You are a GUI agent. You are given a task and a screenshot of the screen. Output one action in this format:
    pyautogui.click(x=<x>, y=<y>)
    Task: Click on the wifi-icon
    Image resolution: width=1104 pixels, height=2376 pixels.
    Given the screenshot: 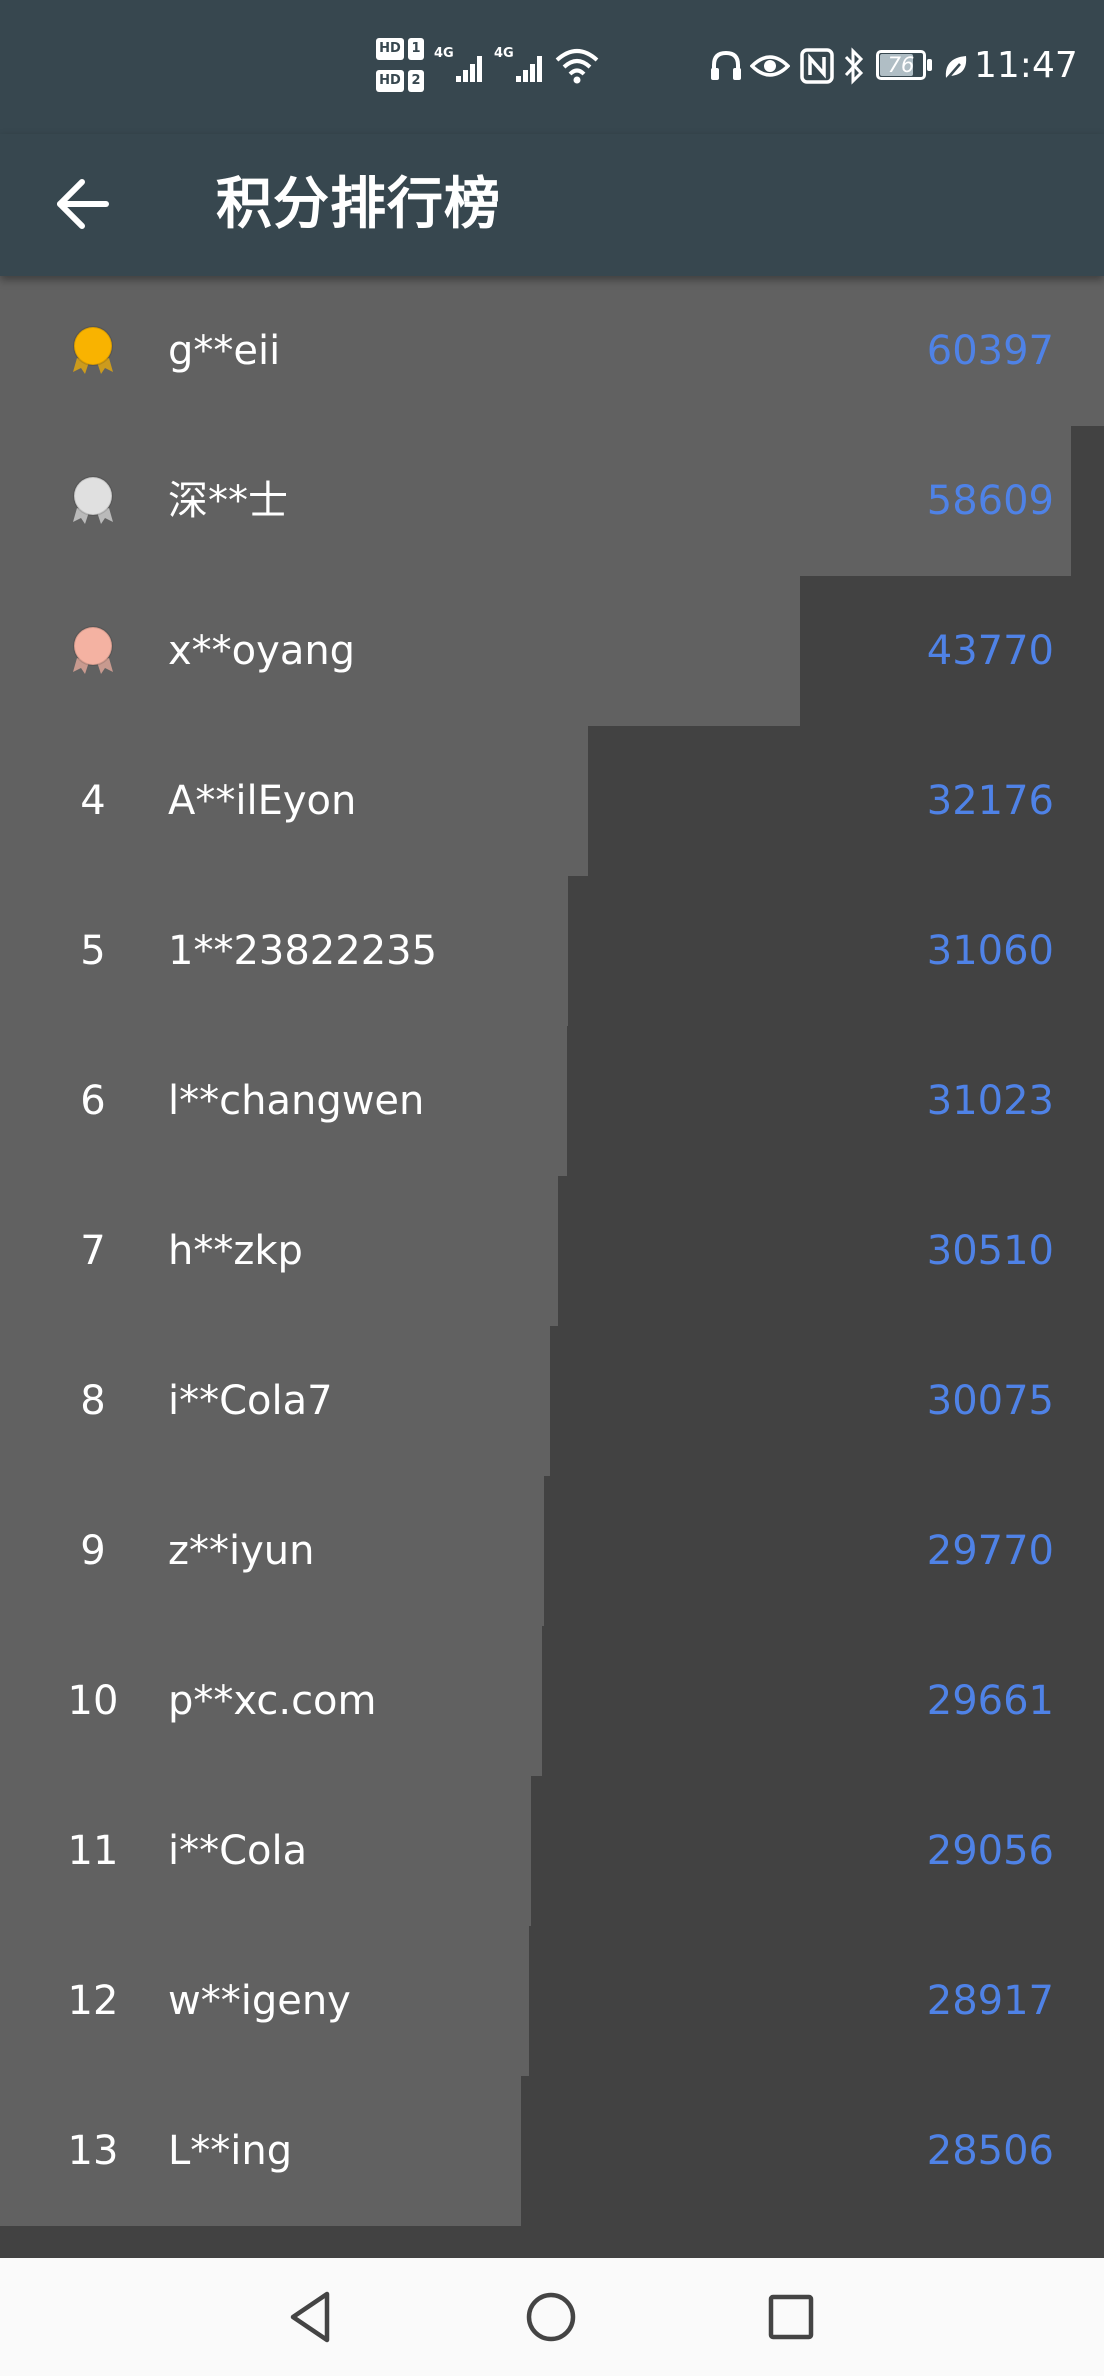 What is the action you would take?
    pyautogui.click(x=577, y=66)
    